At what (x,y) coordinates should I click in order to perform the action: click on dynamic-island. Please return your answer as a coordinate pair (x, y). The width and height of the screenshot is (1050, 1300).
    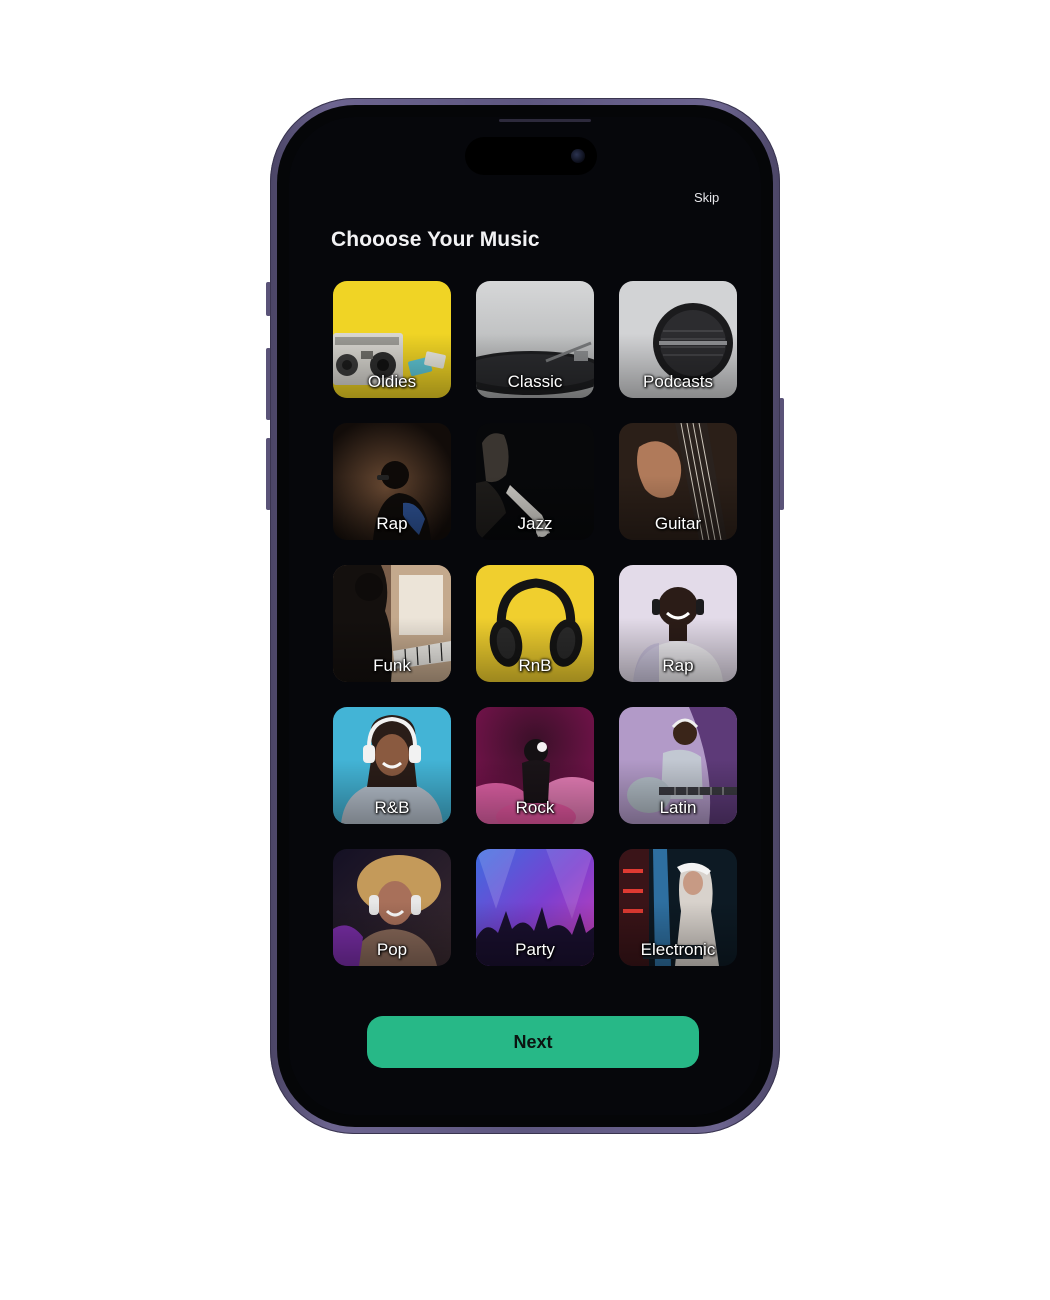
    Looking at the image, I should click on (531, 156).